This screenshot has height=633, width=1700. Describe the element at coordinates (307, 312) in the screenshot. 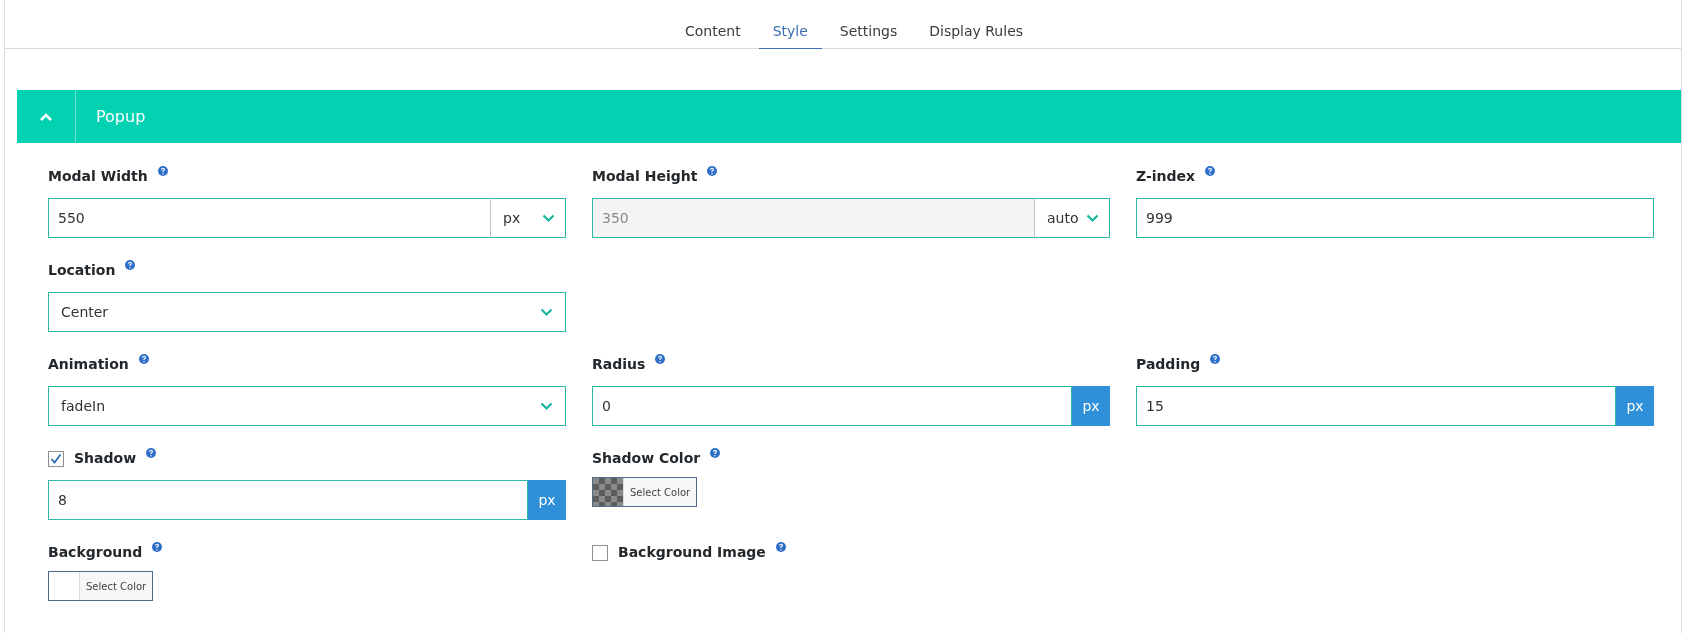

I see `dropdown: Center` at that location.